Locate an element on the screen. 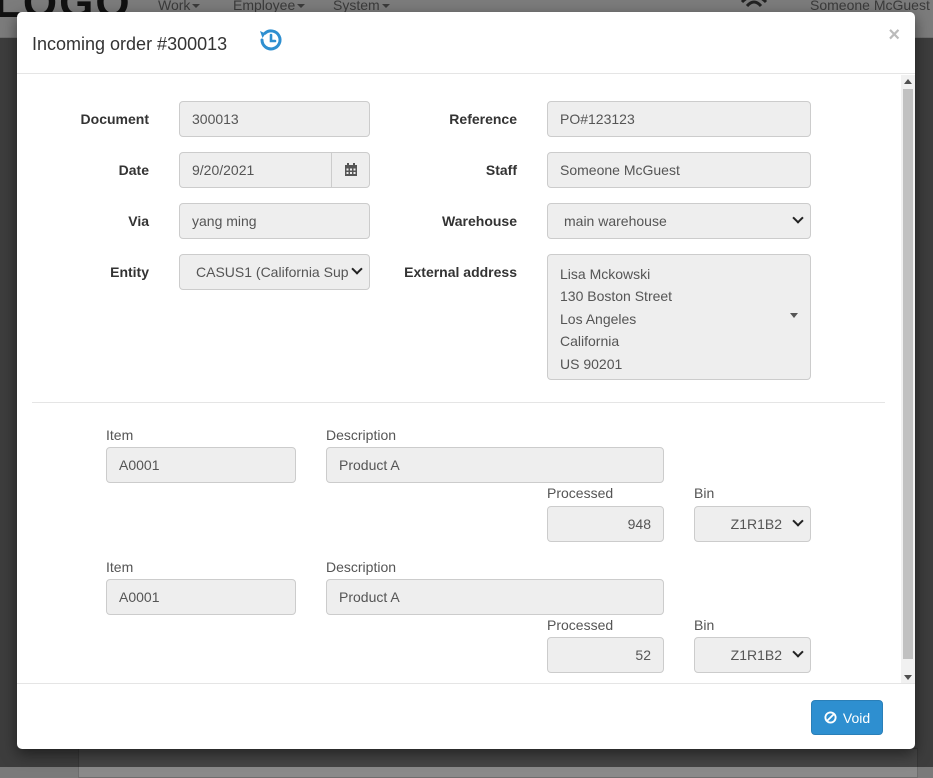 This screenshot has height=778, width=933. processed-field: 52 is located at coordinates (605, 655).